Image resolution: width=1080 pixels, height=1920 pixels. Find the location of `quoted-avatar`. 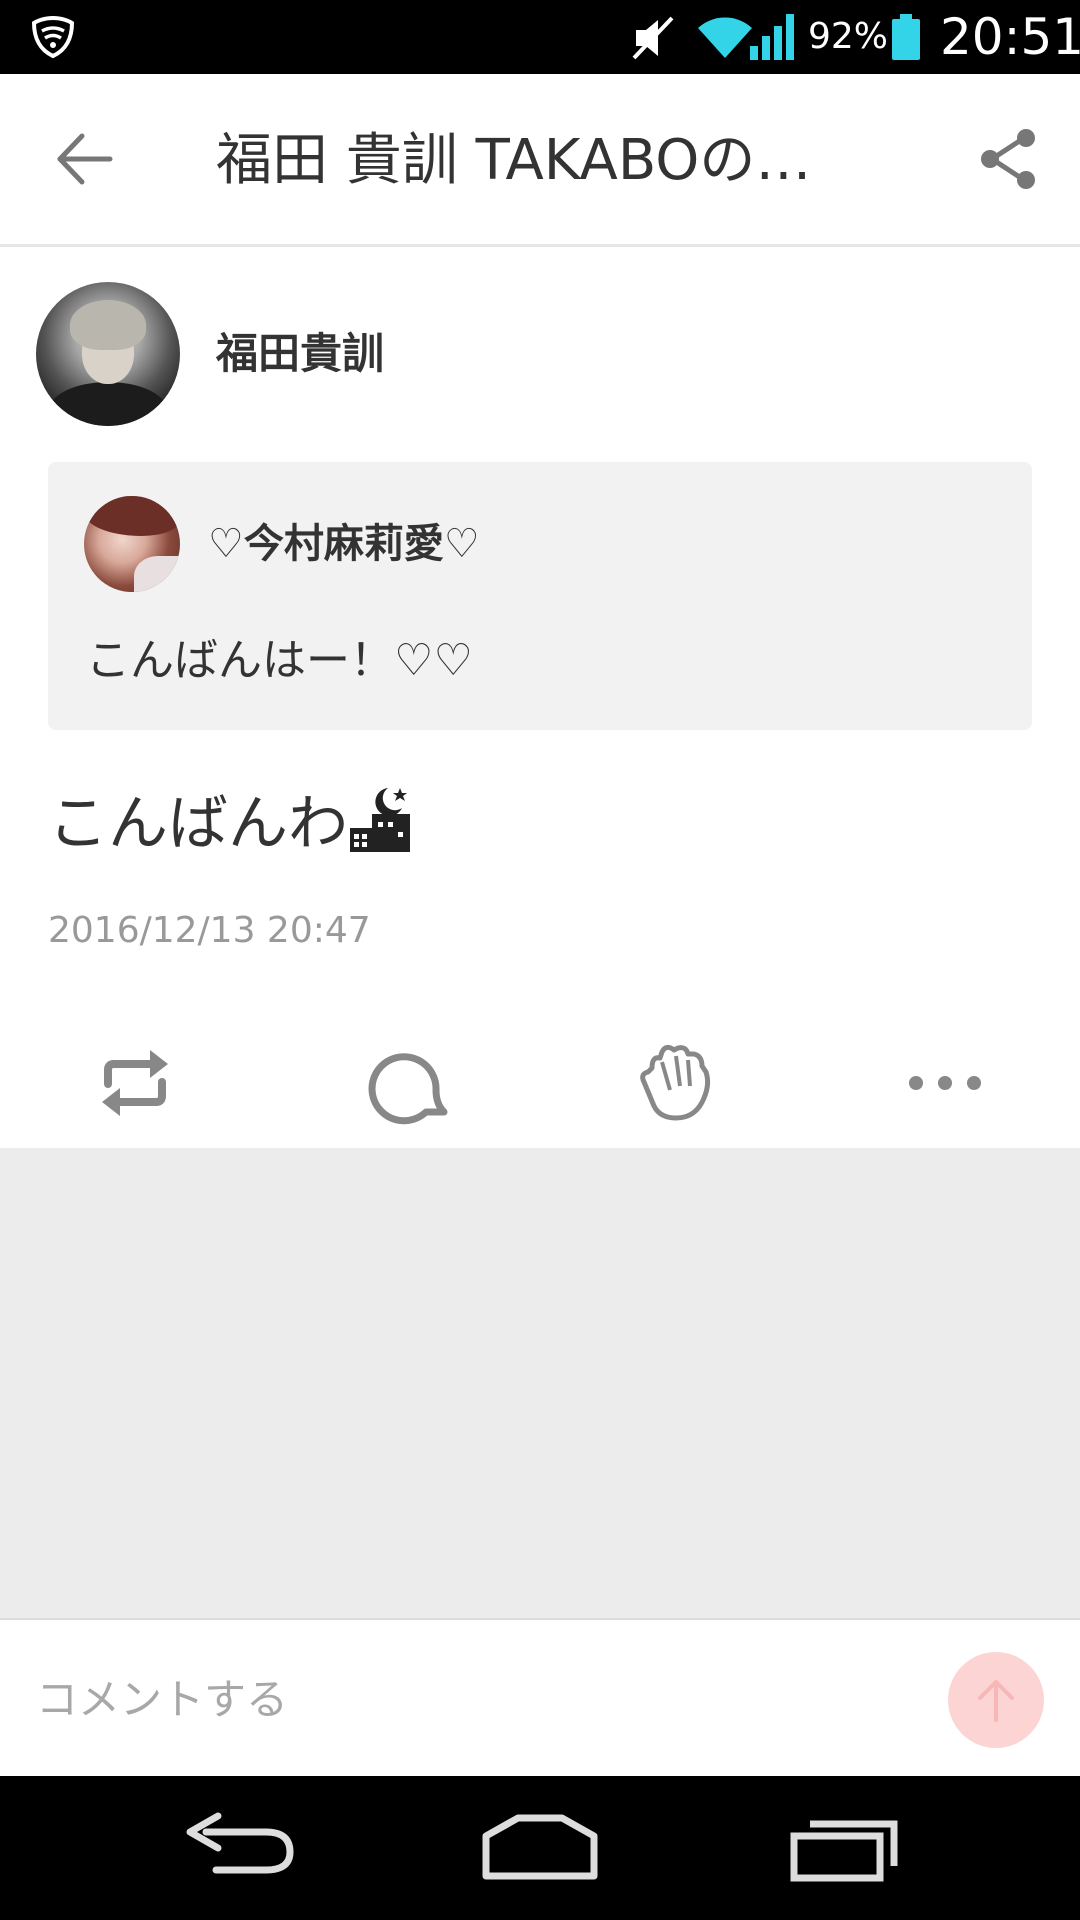

quoted-avatar is located at coordinates (132, 544).